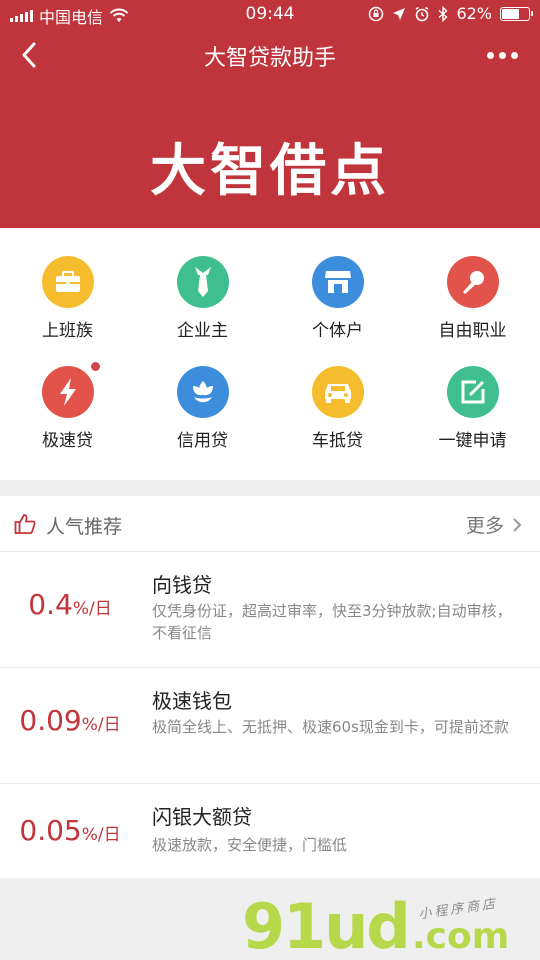 The image size is (540, 960). What do you see at coordinates (502, 55) in the screenshot?
I see `more-menu-icon` at bounding box center [502, 55].